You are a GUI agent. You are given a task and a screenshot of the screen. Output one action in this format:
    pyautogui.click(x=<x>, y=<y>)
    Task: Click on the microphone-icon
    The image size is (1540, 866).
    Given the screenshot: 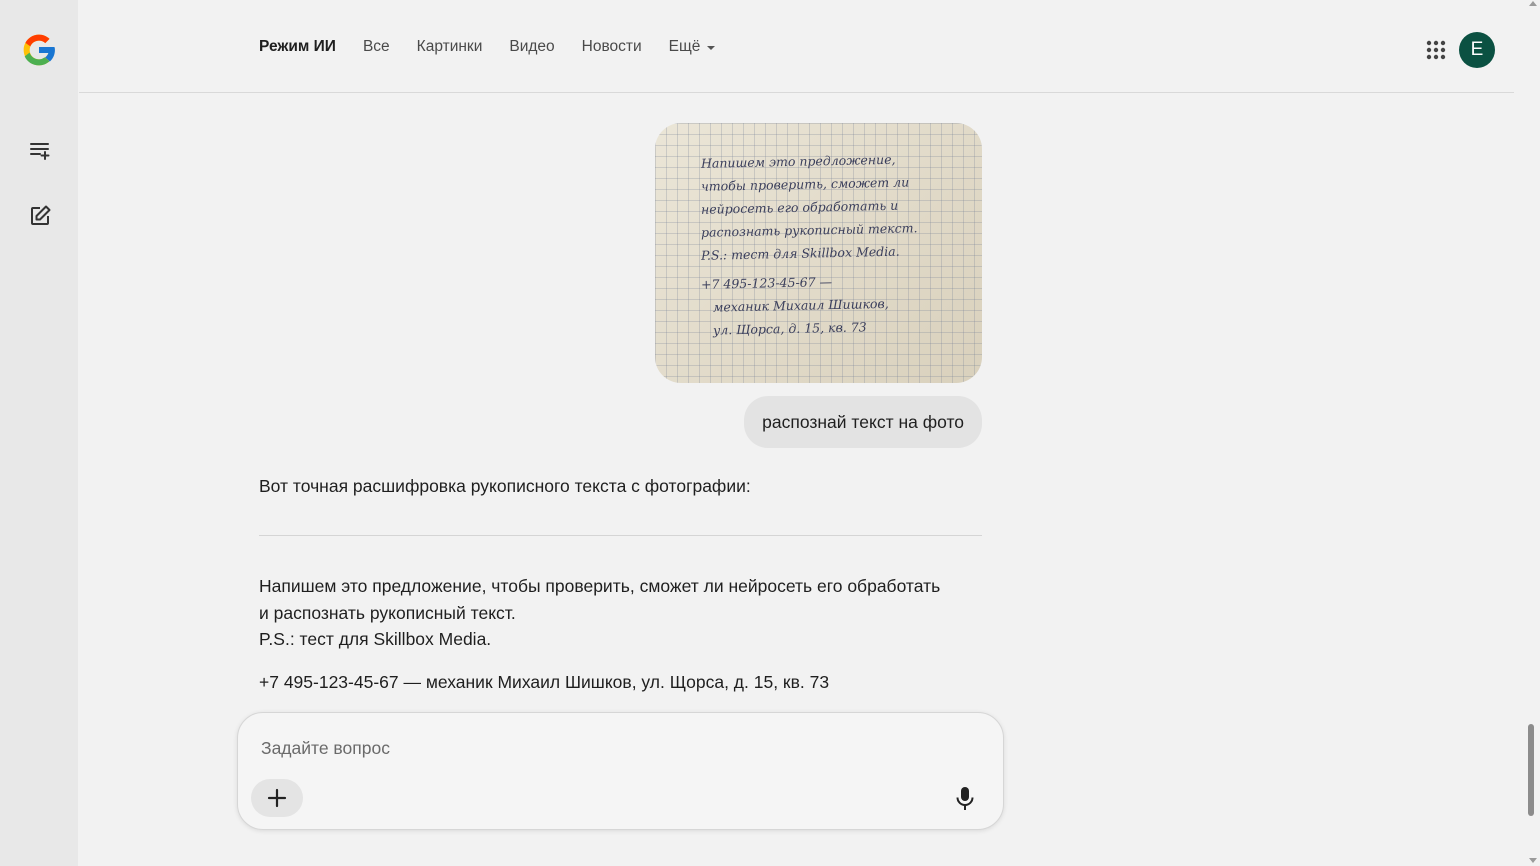 What is the action you would take?
    pyautogui.click(x=965, y=798)
    